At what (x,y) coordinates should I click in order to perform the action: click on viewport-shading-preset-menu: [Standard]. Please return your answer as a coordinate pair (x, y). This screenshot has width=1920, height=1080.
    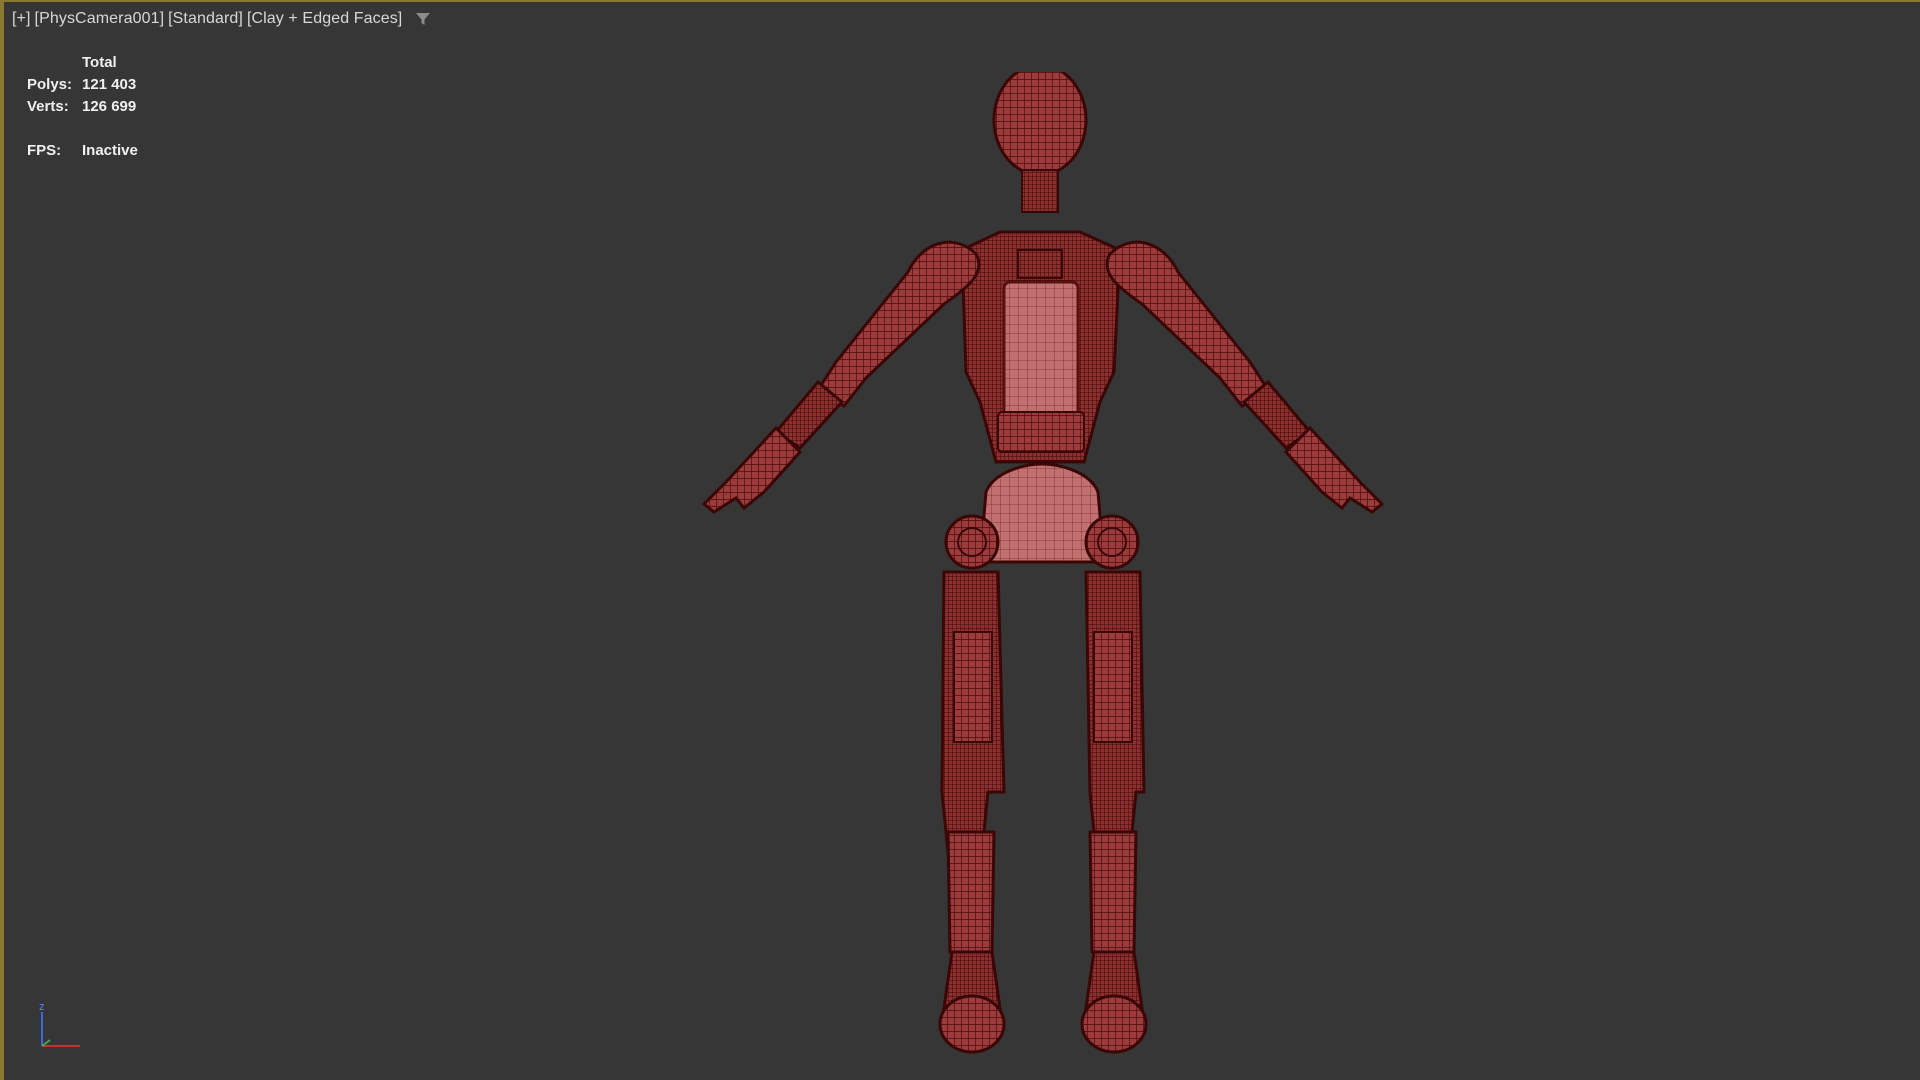
    Looking at the image, I should click on (205, 19).